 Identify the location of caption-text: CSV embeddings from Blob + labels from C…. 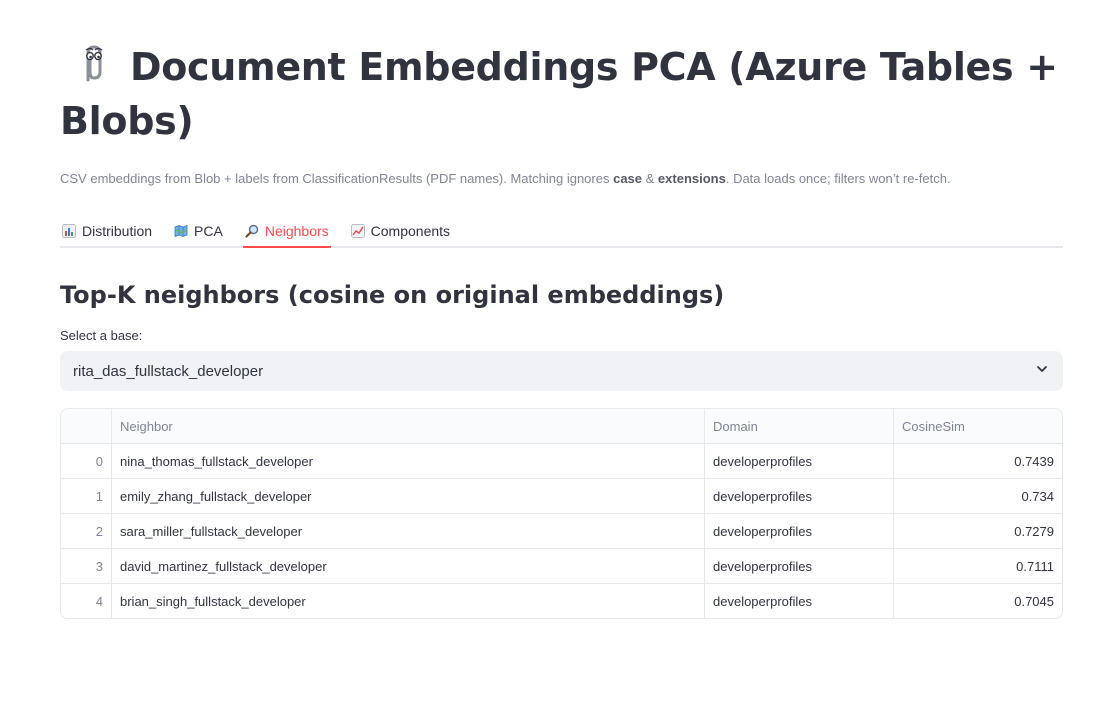
(337, 178).